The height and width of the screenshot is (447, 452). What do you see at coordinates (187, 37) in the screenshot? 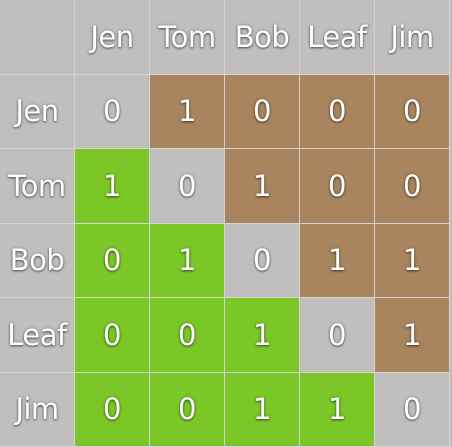
I see `column-header: Tom` at bounding box center [187, 37].